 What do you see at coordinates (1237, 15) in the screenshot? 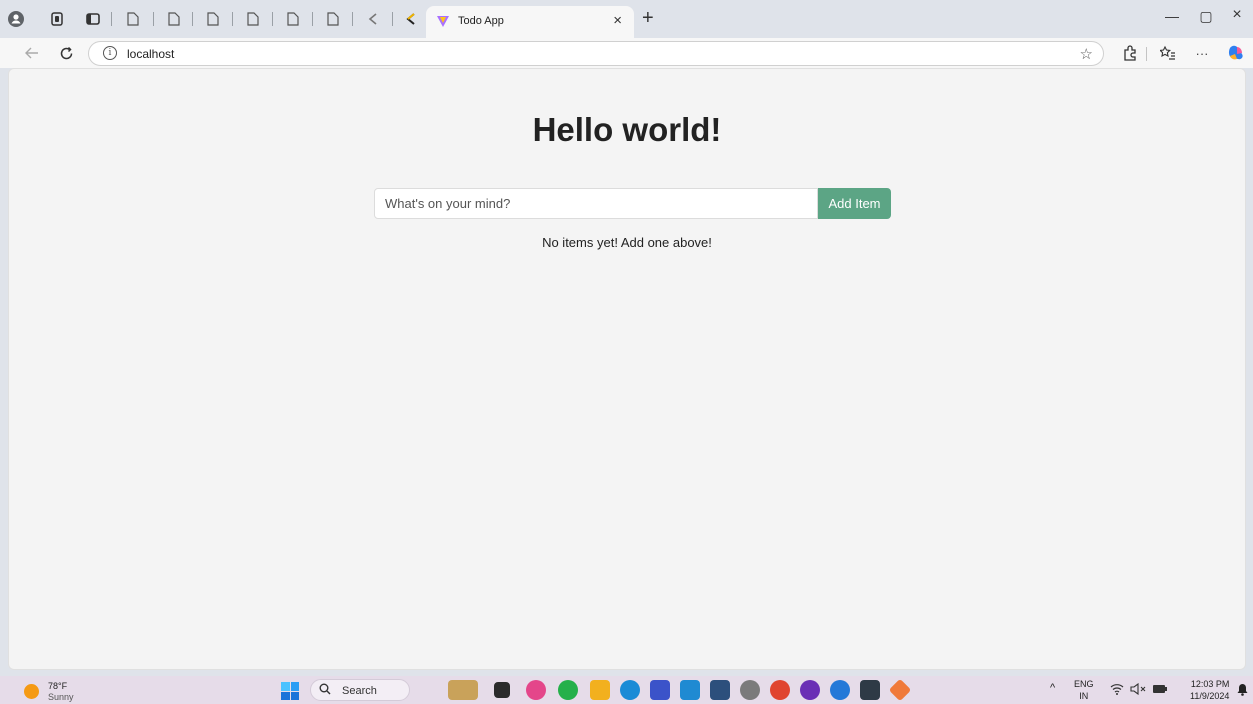
I see `close-window-button: ×` at bounding box center [1237, 15].